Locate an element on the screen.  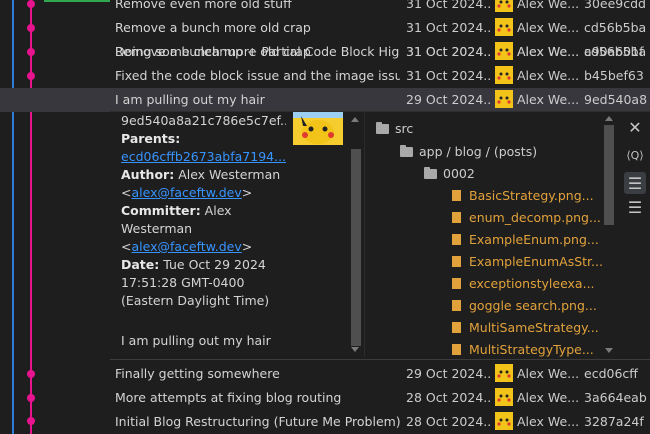
tree-folder-path: app / blog / (posts) is located at coordinates (468, 152).